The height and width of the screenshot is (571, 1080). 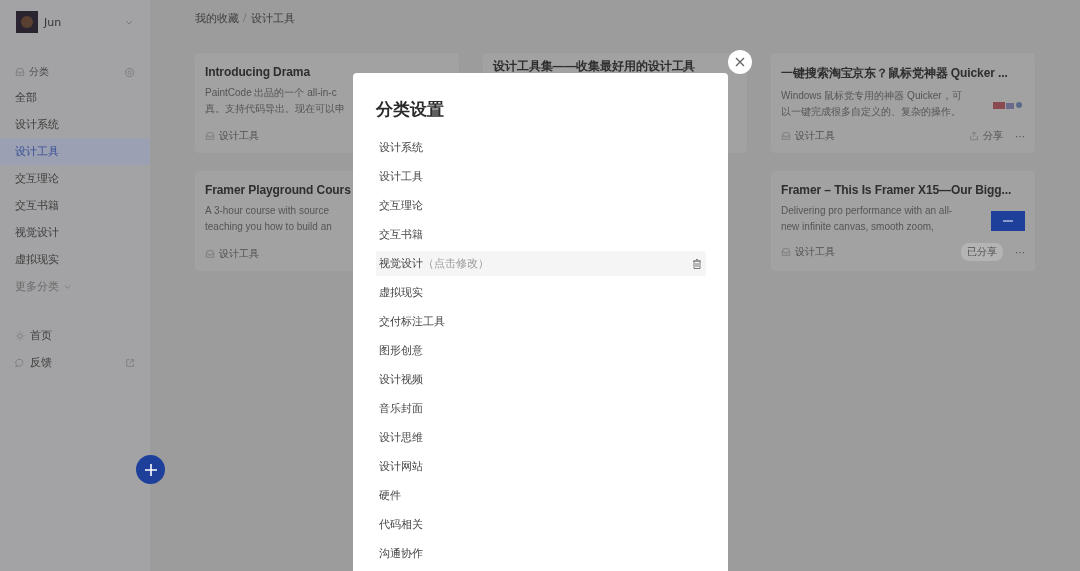 I want to click on sun-icon, so click(x=20, y=335).